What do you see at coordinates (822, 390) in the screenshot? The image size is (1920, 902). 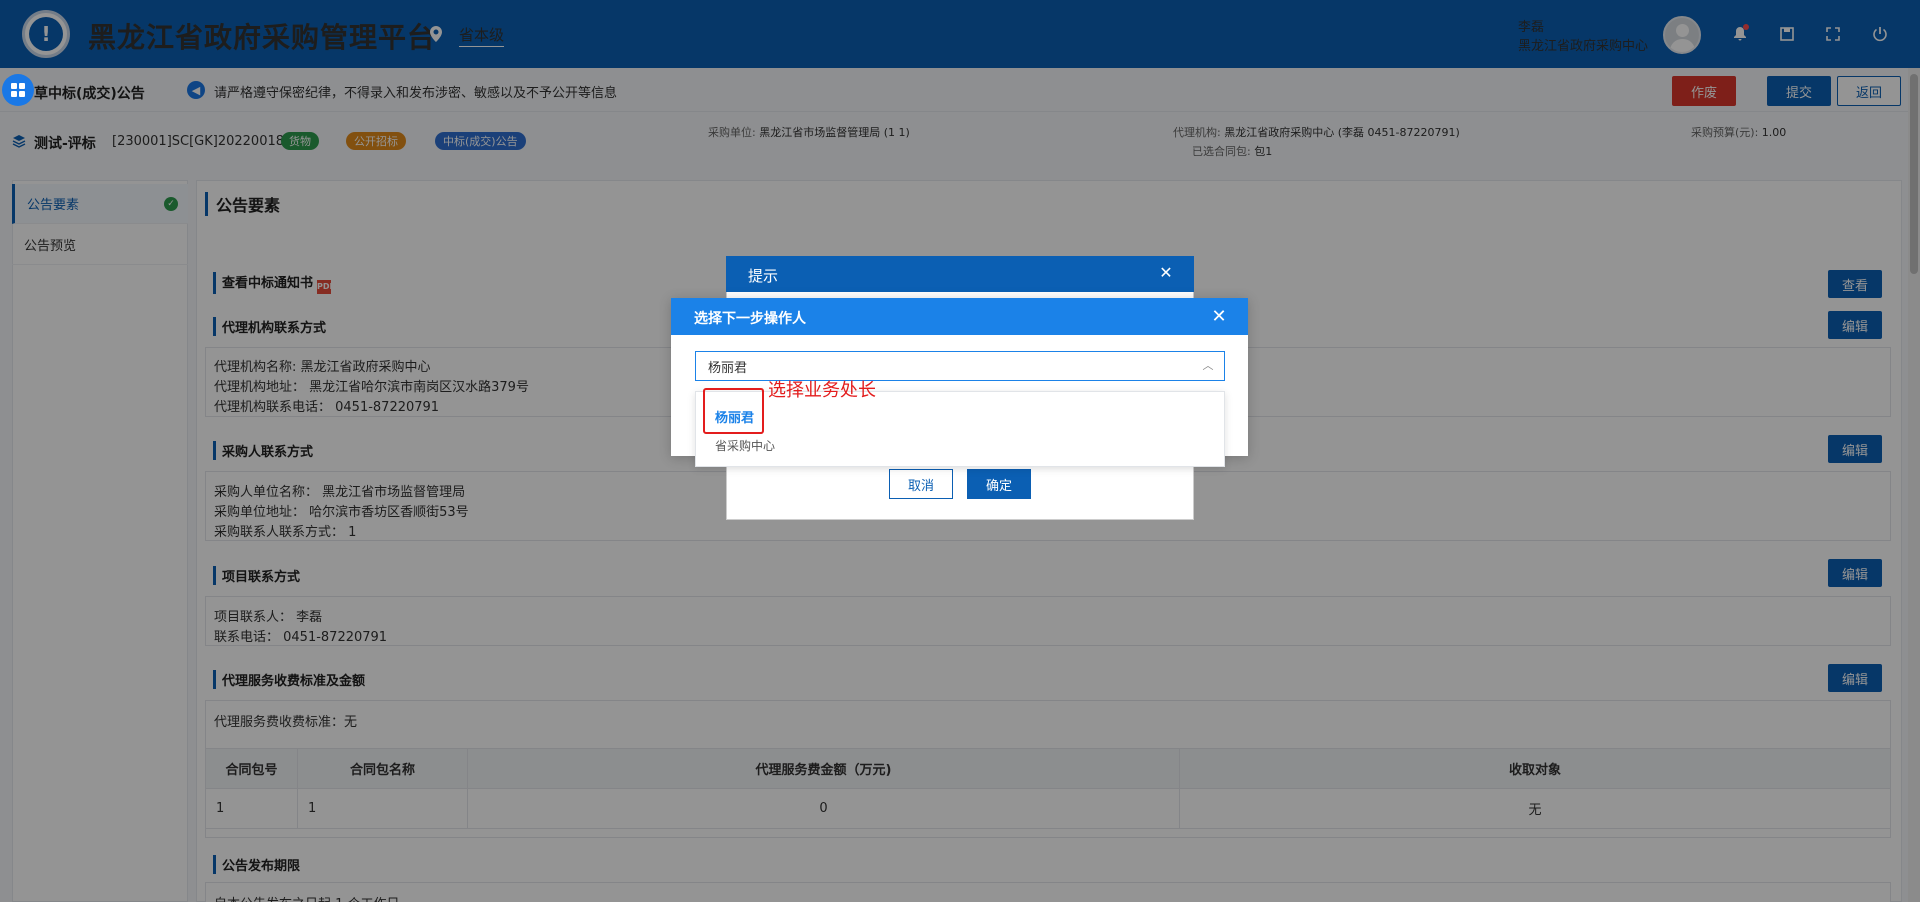 I see `annotation-text: 选择业务处长` at bounding box center [822, 390].